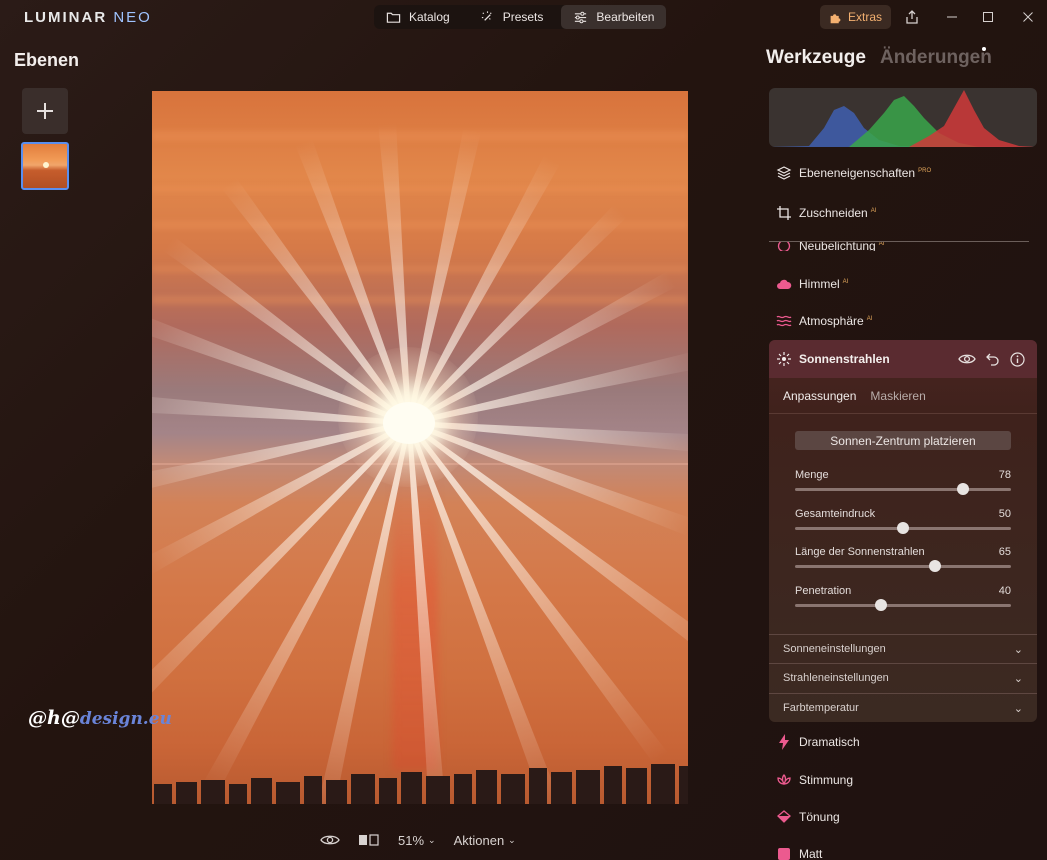 The width and height of the screenshot is (1047, 860). Describe the element at coordinates (903, 284) in the screenshot. I see `tool-himmel: Himmel AI` at that location.